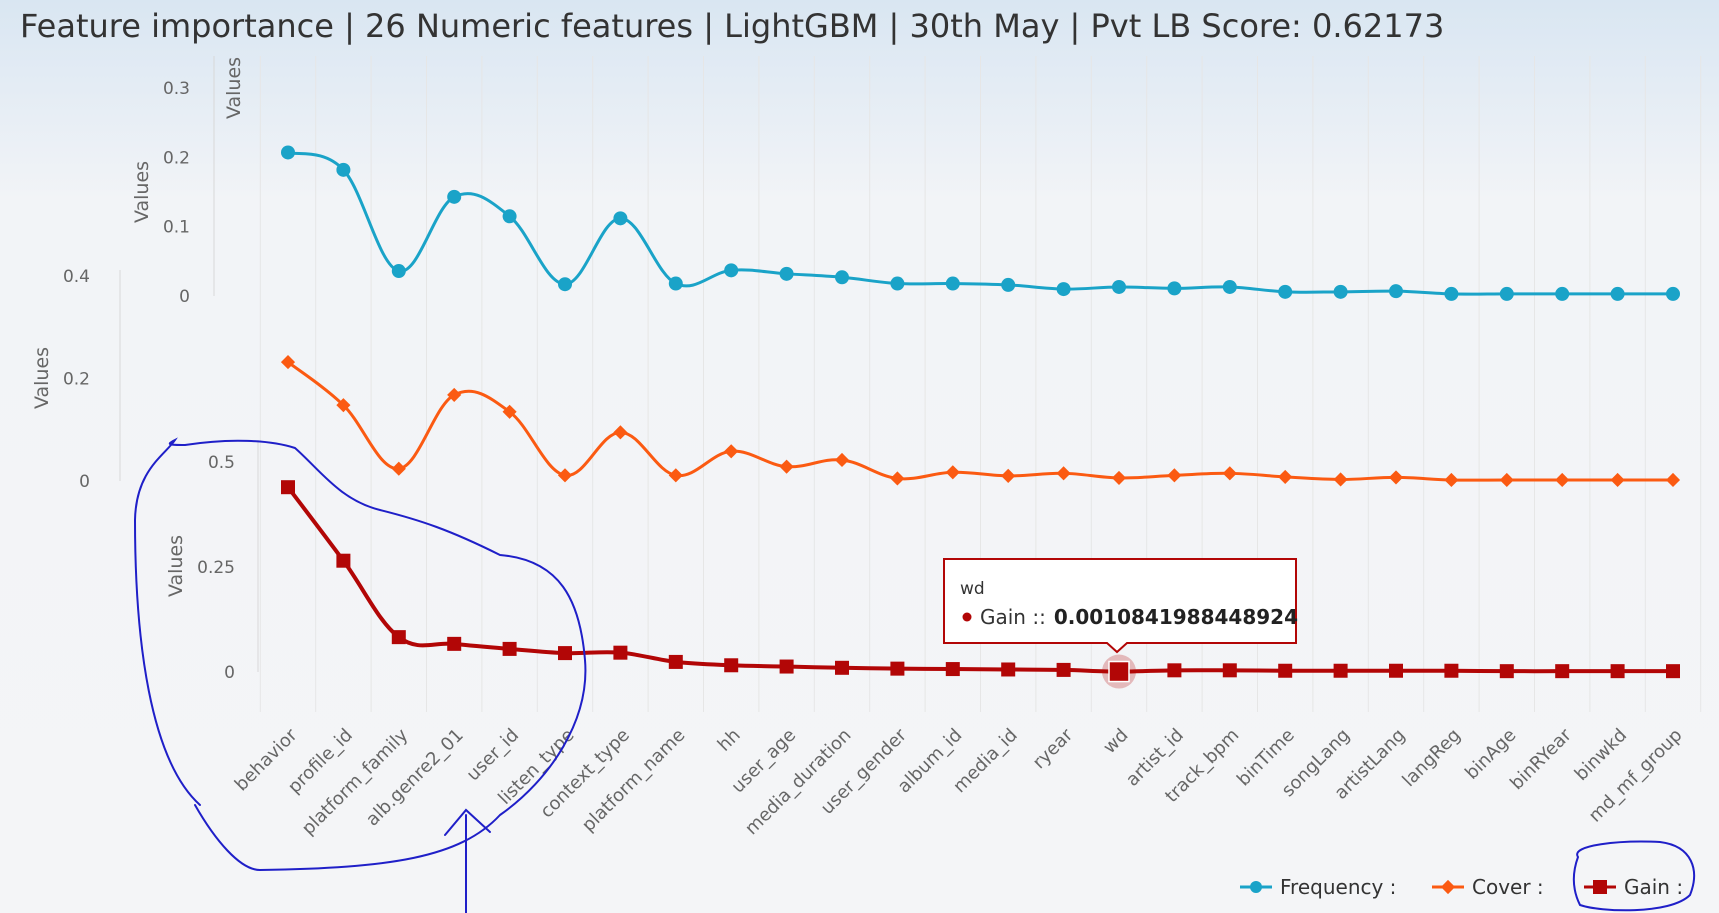 This screenshot has width=1719, height=913. I want to click on data-point-gain-media_id, so click(1008, 669).